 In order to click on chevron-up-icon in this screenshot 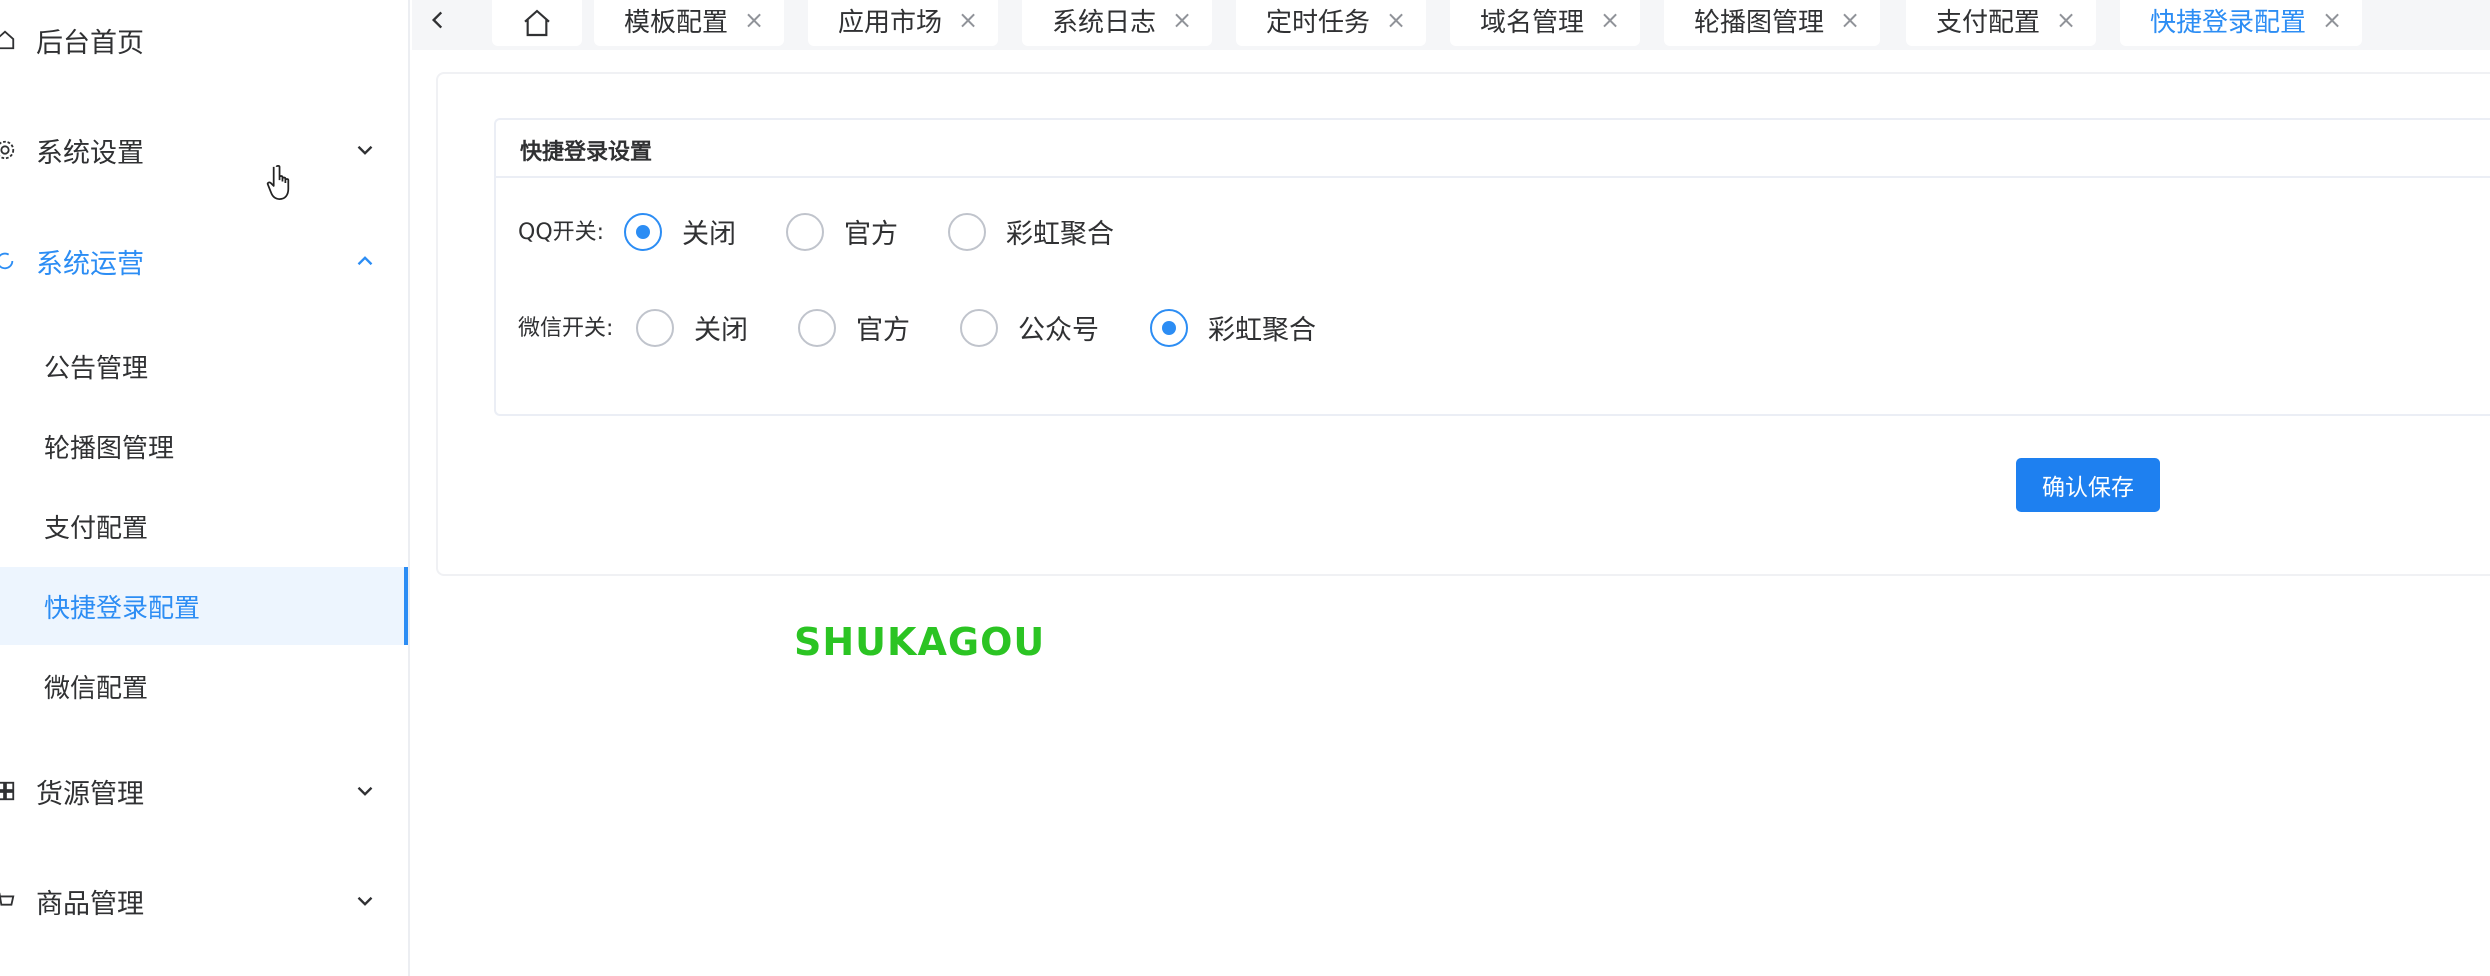, I will do `click(365, 261)`.